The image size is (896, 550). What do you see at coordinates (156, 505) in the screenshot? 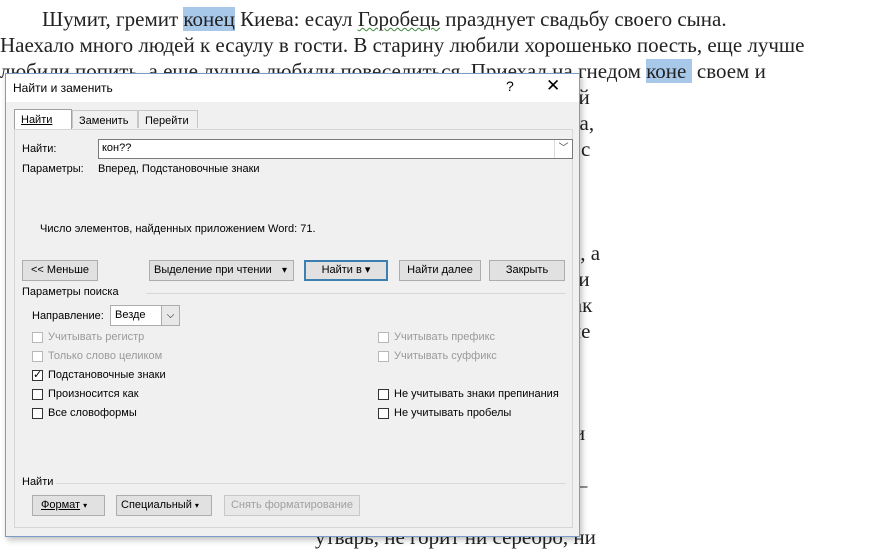
I see `special-label: Специальный` at bounding box center [156, 505].